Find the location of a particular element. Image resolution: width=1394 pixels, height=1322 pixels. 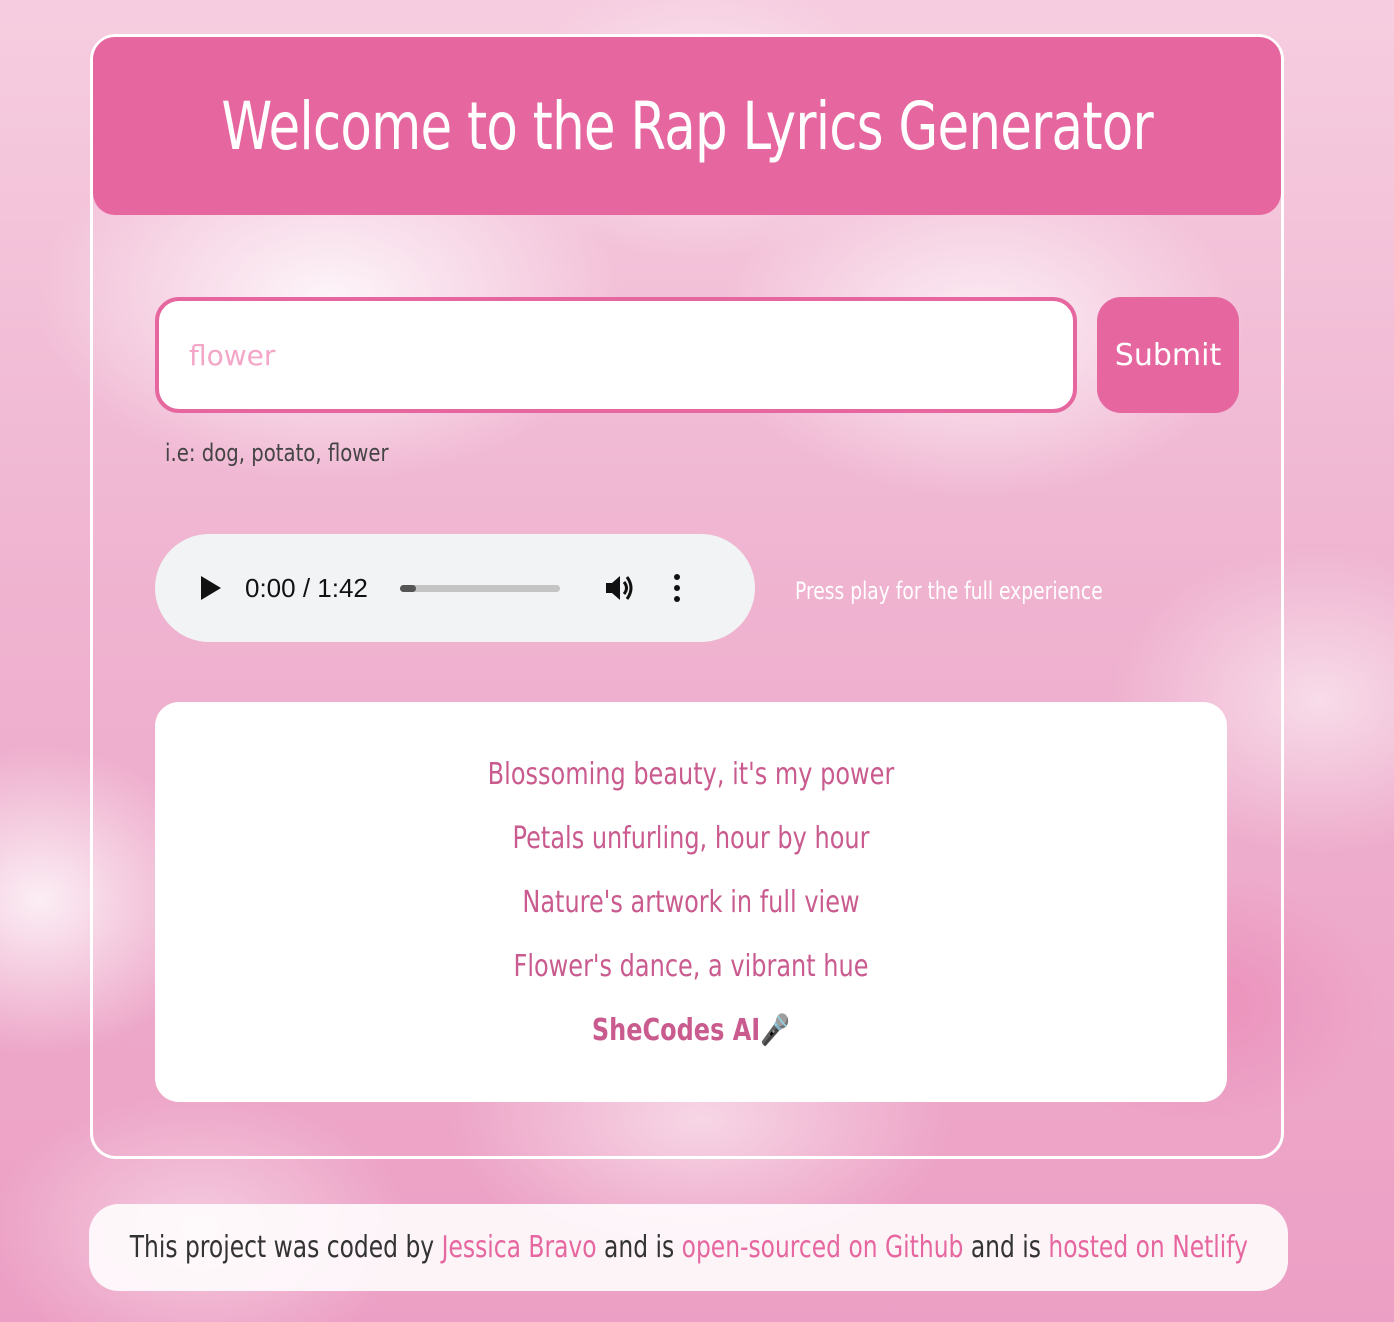

page-header: Welcome to the Rap Lyrics Generator is located at coordinates (687, 126).